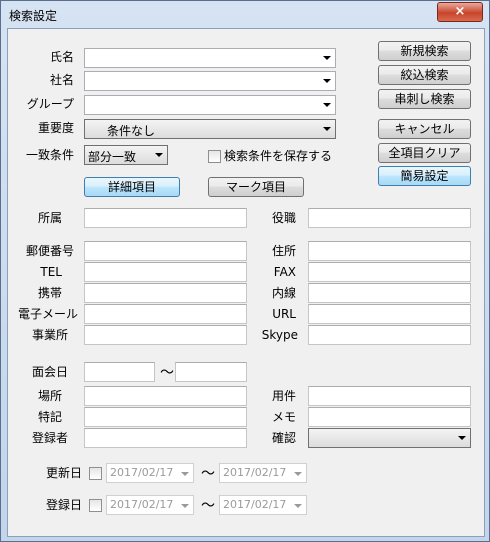  I want to click on place-input, so click(165, 396).